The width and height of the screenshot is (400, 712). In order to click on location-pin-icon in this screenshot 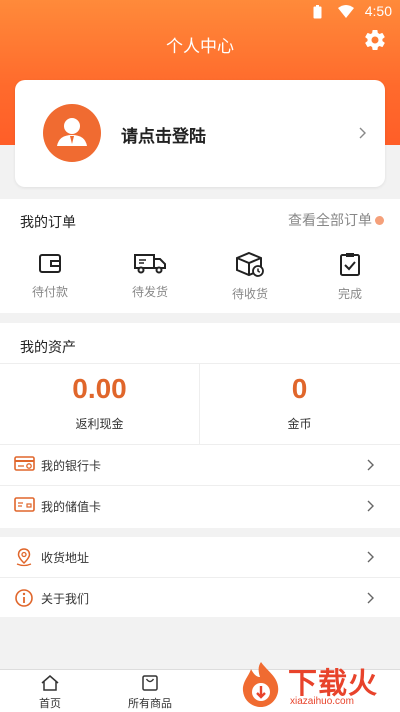, I will do `click(24, 557)`.